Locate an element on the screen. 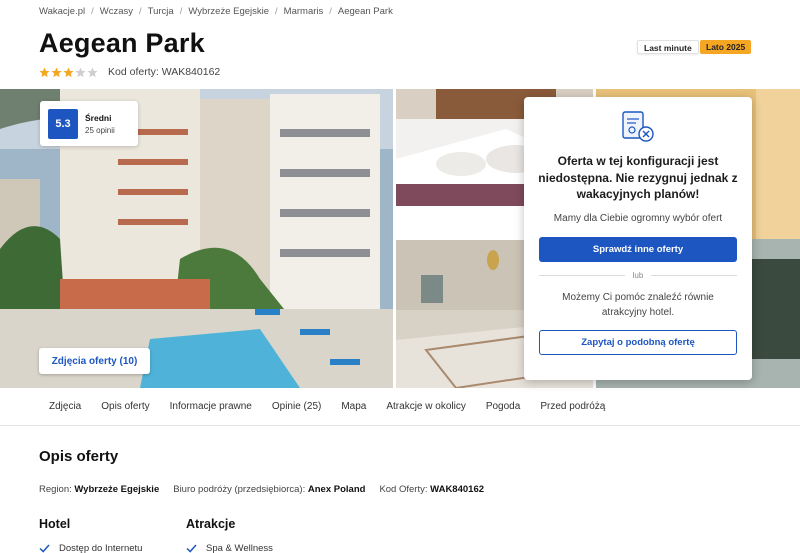 The image size is (800, 553). last-minute-badge: Last minute is located at coordinates (668, 47).